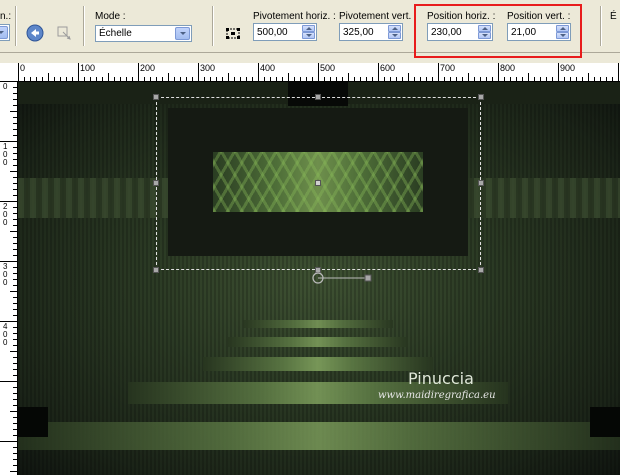 The width and height of the screenshot is (620, 475). I want to click on cut-label: n.:, so click(6, 16).